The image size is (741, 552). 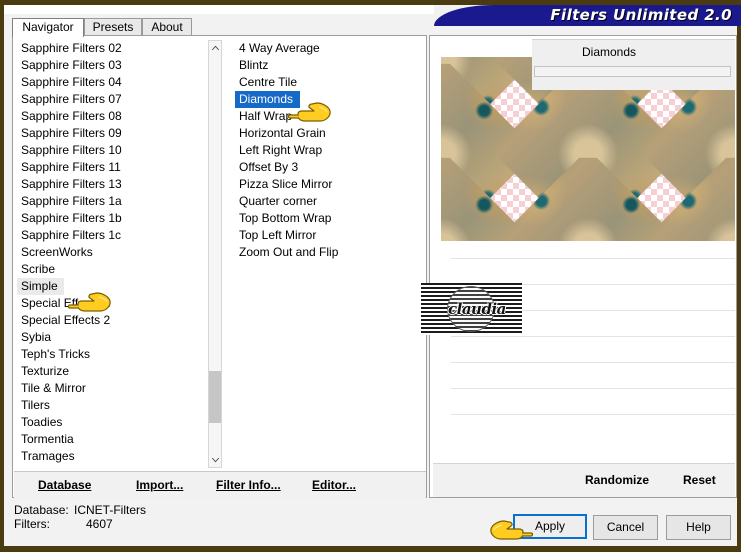 I want to click on filter-group-row: Sapphire Filters 09, so click(x=117, y=133).